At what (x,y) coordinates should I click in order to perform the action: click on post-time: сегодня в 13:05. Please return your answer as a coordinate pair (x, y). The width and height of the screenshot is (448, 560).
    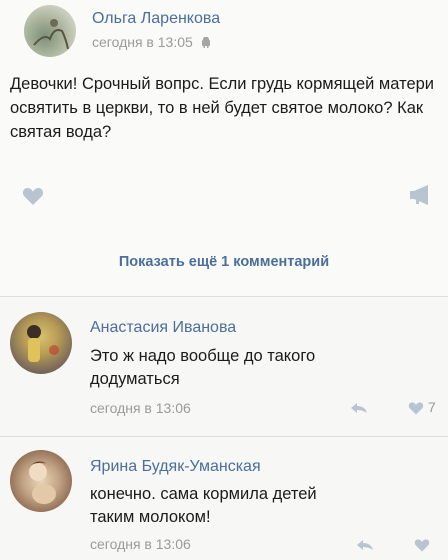
    Looking at the image, I should click on (142, 42).